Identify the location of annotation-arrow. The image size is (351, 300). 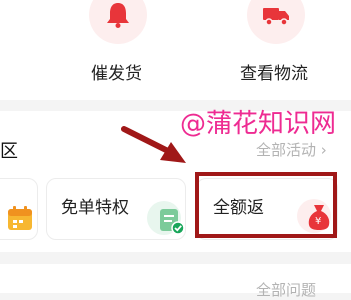
(153, 144).